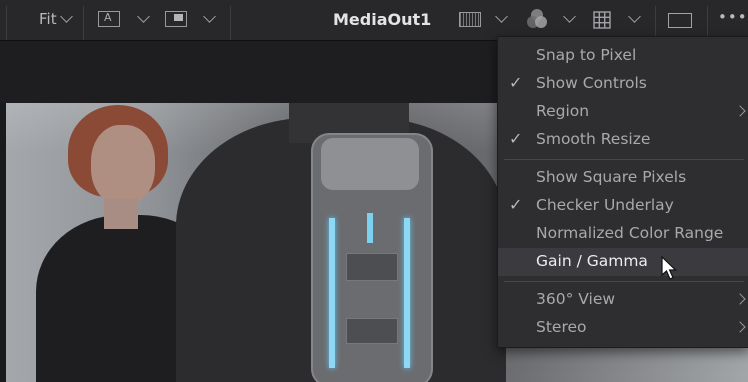  Describe the element at coordinates (591, 83) in the screenshot. I see `menu-item-label: Show Controls` at that location.